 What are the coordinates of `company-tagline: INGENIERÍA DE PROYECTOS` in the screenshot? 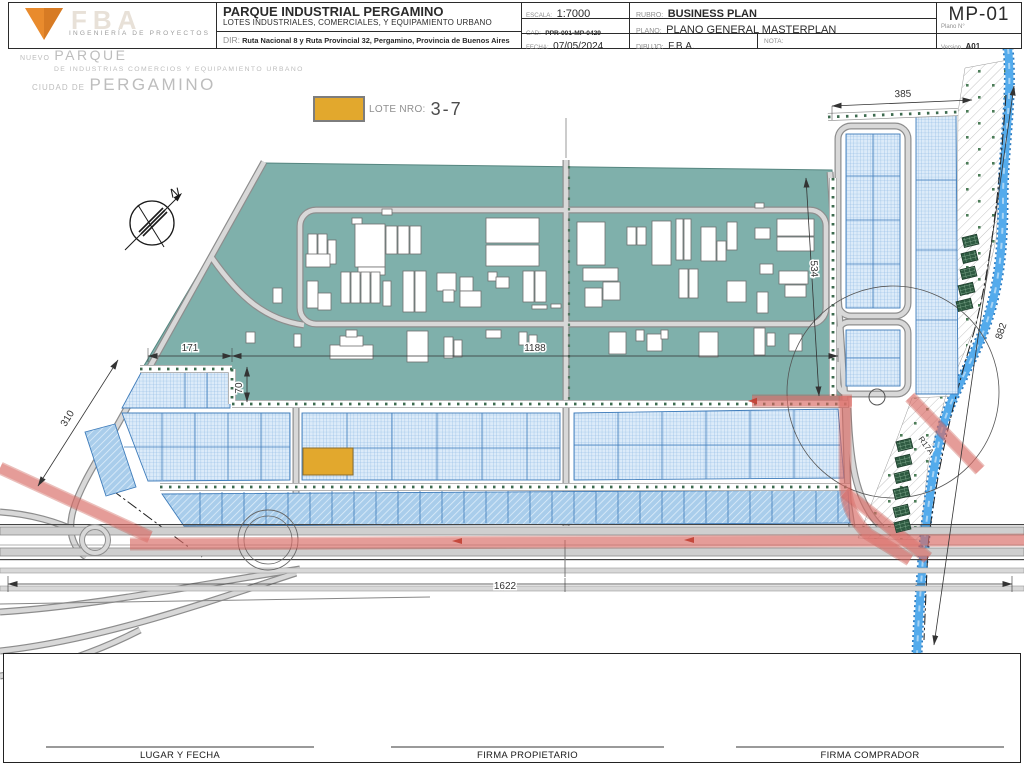 It's located at (140, 33).